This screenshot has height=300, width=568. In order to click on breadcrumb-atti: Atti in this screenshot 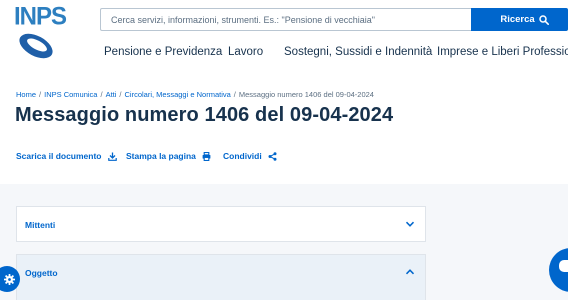, I will do `click(111, 94)`.